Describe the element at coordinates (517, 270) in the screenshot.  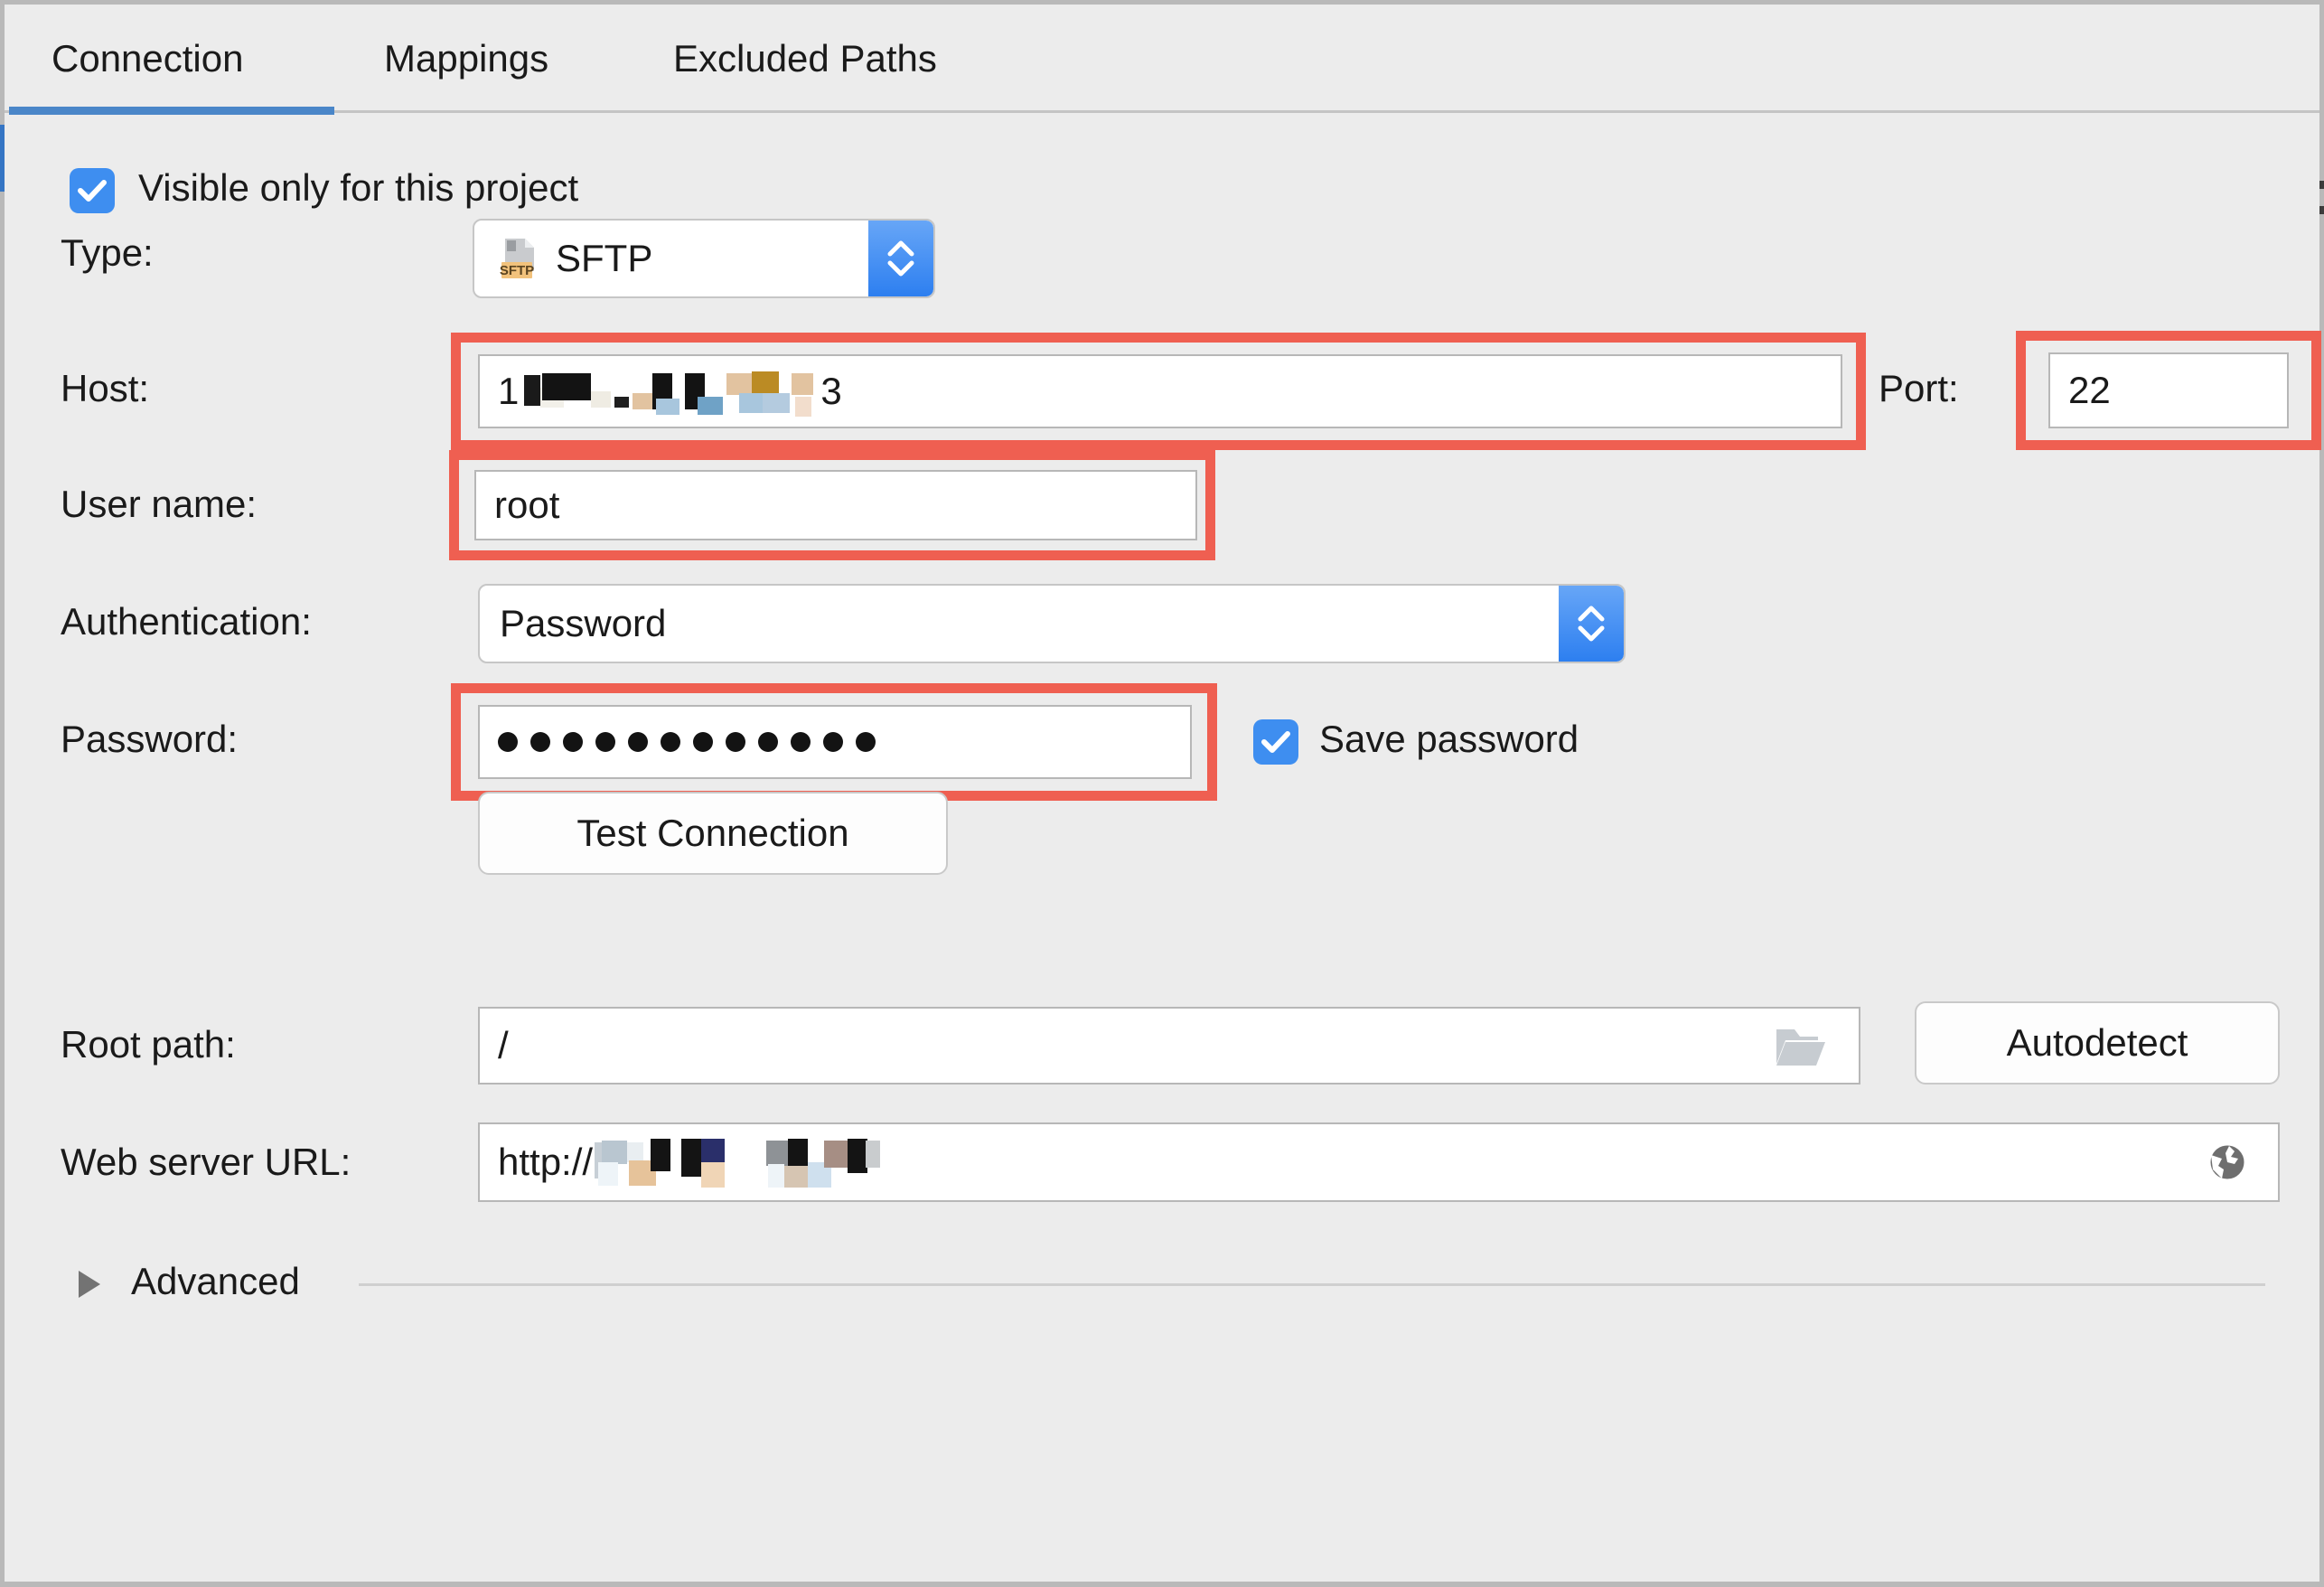
I see `svg-text: SFTP` at that location.